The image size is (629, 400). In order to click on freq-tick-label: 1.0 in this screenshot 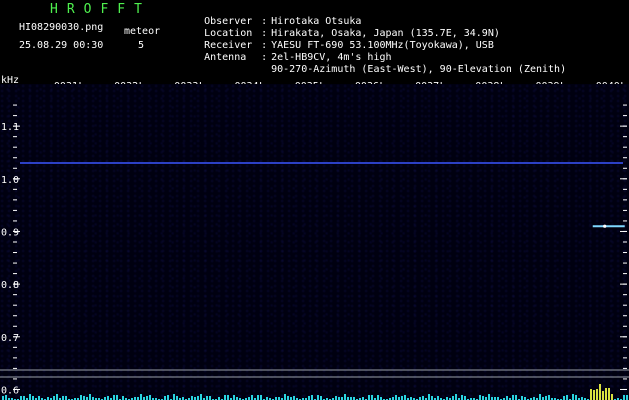, I will do `click(10, 180)`.